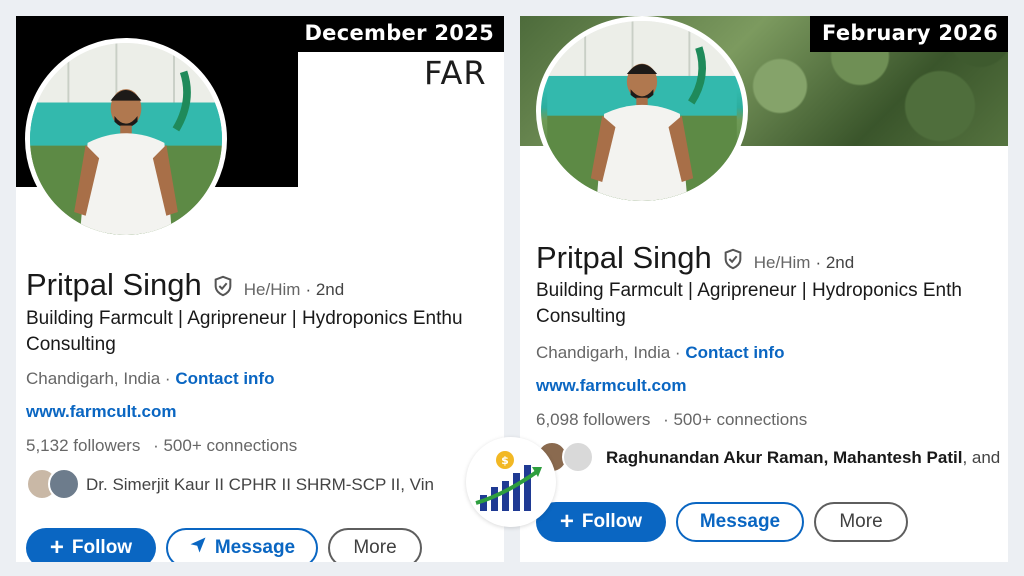 The width and height of the screenshot is (1024, 576). What do you see at coordinates (455, 73) in the screenshot?
I see `banner-wordmark: FAR` at bounding box center [455, 73].